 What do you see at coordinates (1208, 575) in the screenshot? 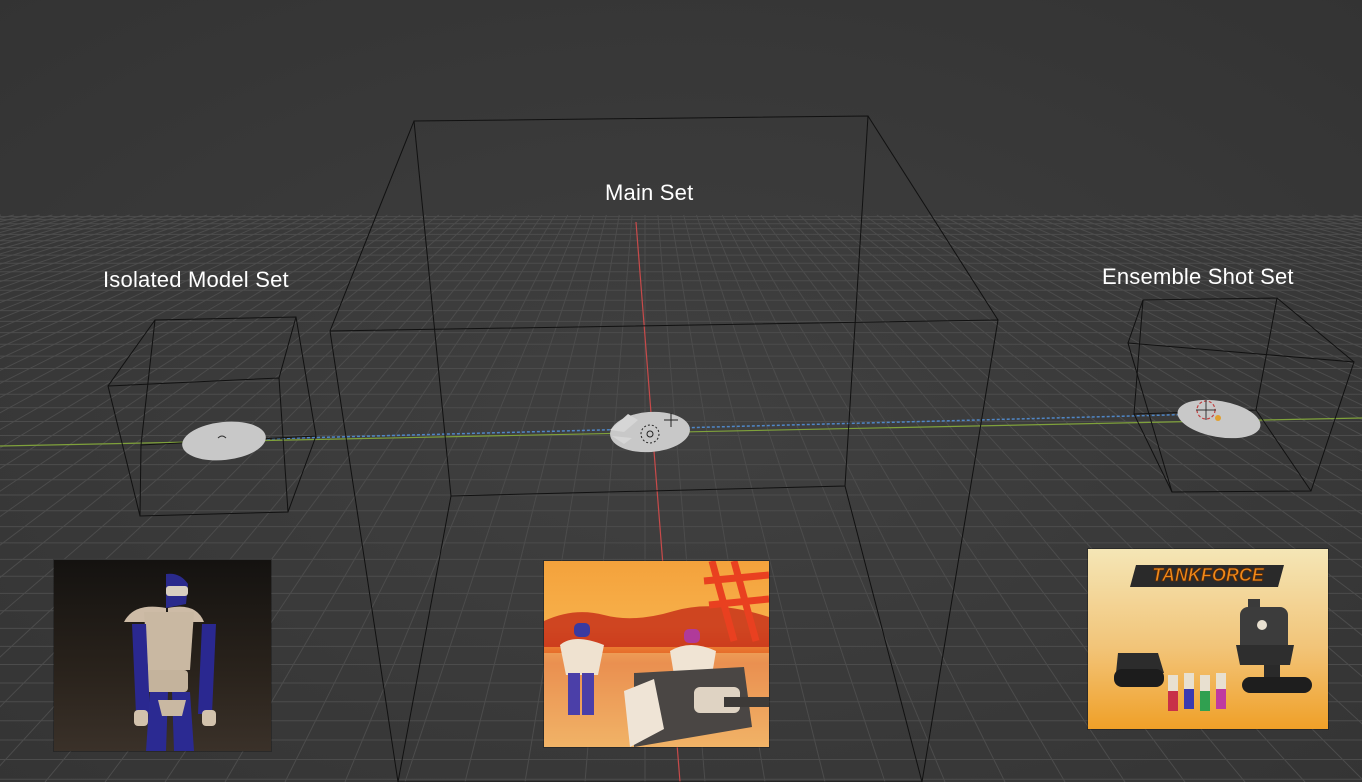
I see `tankforce-logo-text: TANKFORCE` at bounding box center [1208, 575].